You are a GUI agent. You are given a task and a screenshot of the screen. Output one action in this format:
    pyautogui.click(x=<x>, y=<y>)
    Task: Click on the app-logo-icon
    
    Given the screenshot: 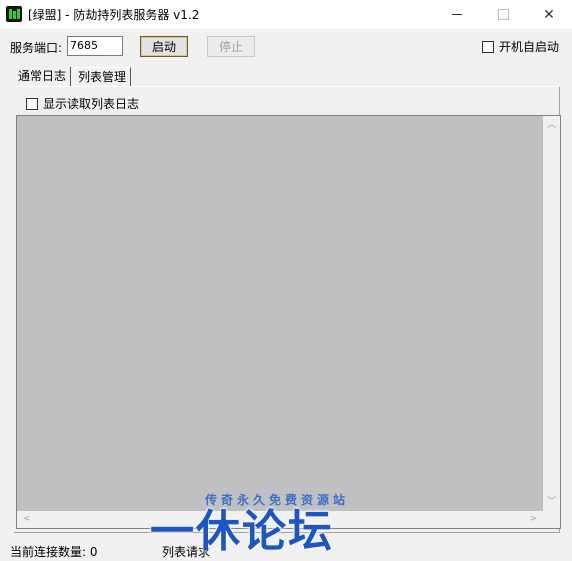 What is the action you would take?
    pyautogui.click(x=14, y=14)
    